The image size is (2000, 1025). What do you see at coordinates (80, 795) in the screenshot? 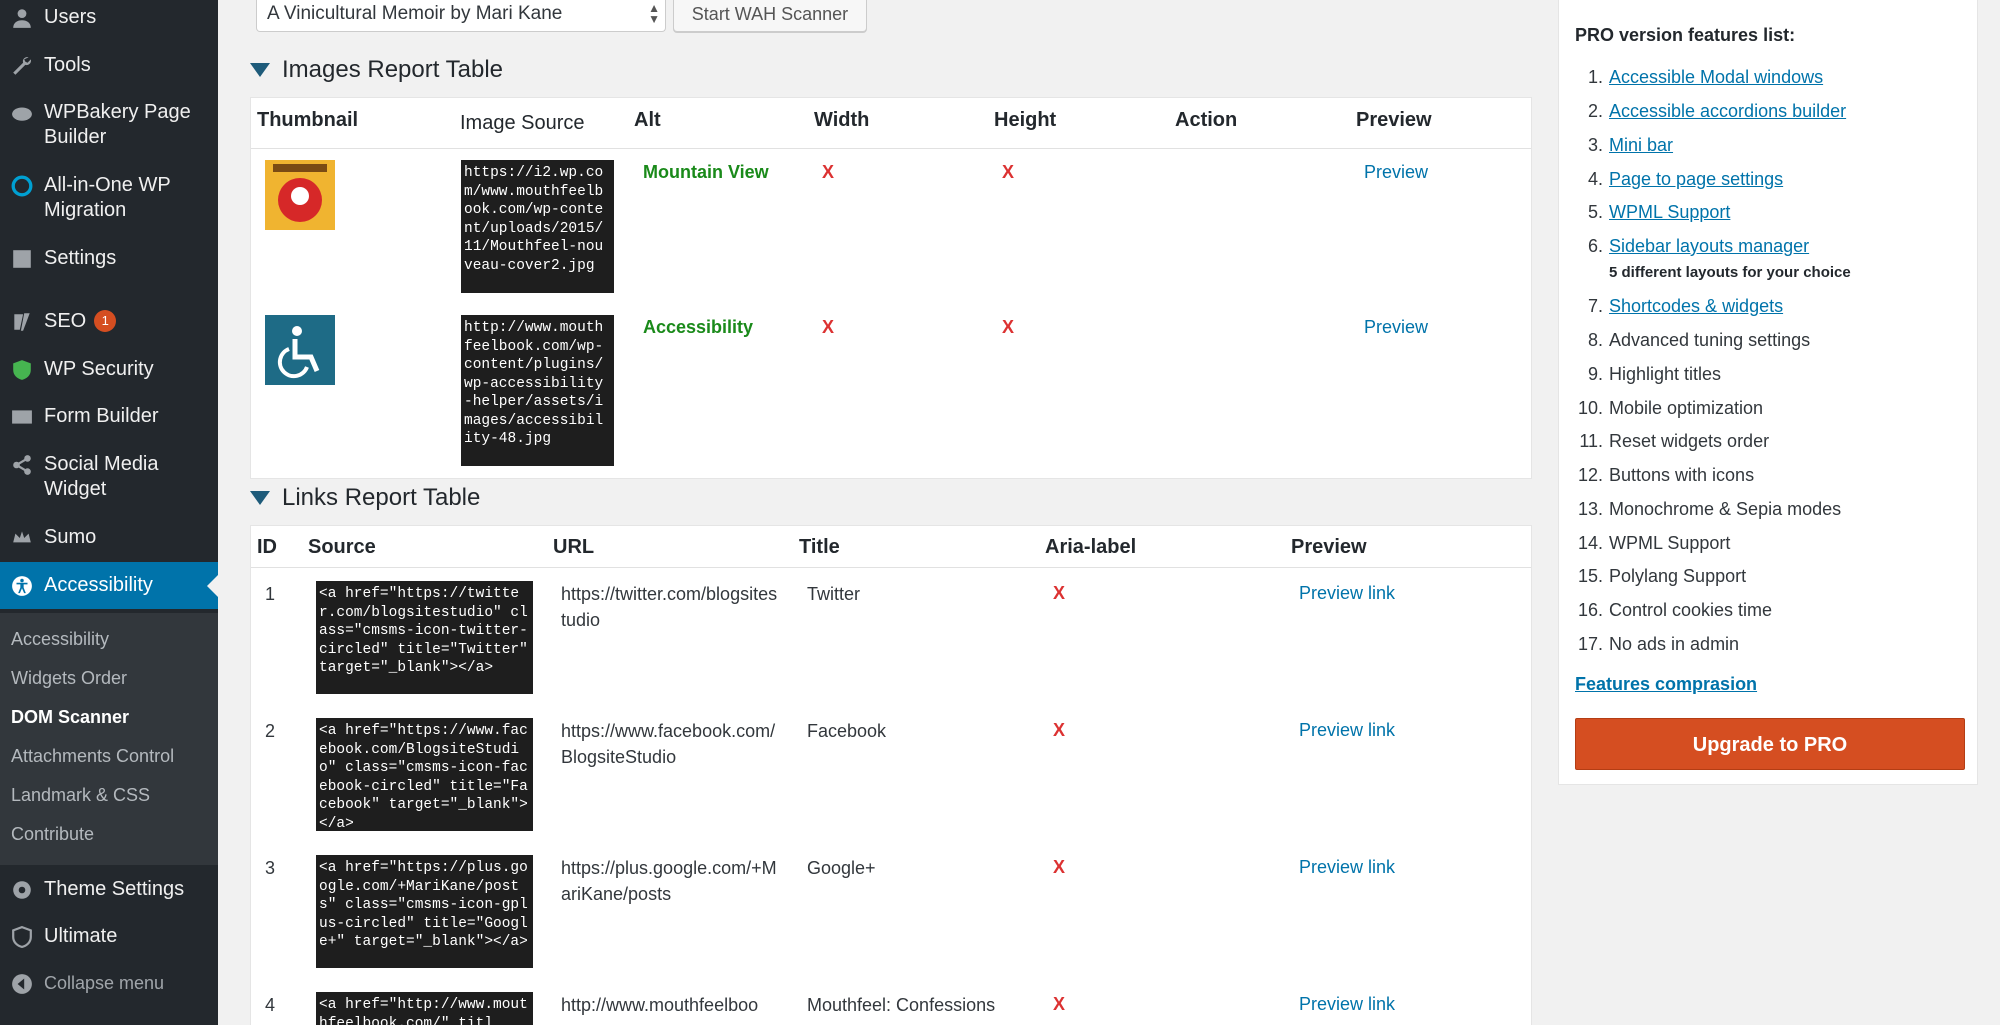
I see `submenu-landmark-css: Landmark & CSS` at bounding box center [80, 795].